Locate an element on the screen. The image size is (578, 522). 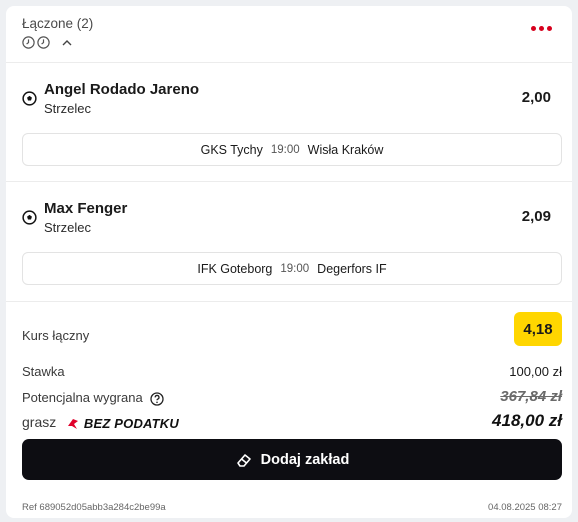
header-title: Łączone (2) is located at coordinates (58, 23).